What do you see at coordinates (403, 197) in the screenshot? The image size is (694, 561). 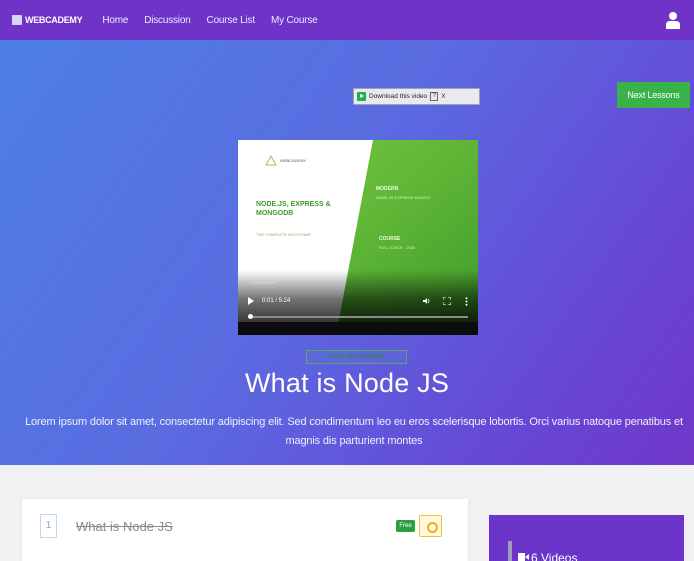 I see `video-line-1: NODE JS EXPRESS MONGO` at bounding box center [403, 197].